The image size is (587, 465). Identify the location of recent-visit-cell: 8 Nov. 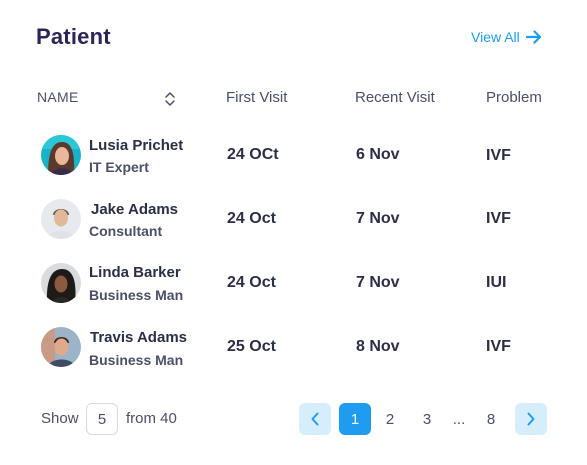
(378, 346).